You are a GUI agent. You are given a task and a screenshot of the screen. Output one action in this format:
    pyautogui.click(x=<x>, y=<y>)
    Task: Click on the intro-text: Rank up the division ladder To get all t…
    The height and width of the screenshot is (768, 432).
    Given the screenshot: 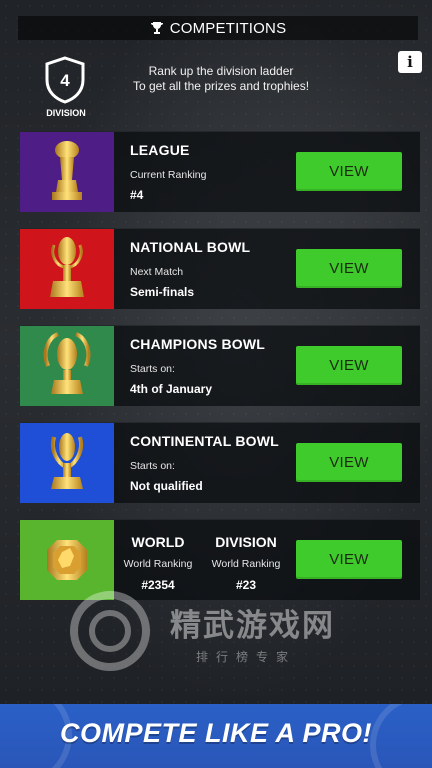 What is the action you would take?
    pyautogui.click(x=221, y=79)
    